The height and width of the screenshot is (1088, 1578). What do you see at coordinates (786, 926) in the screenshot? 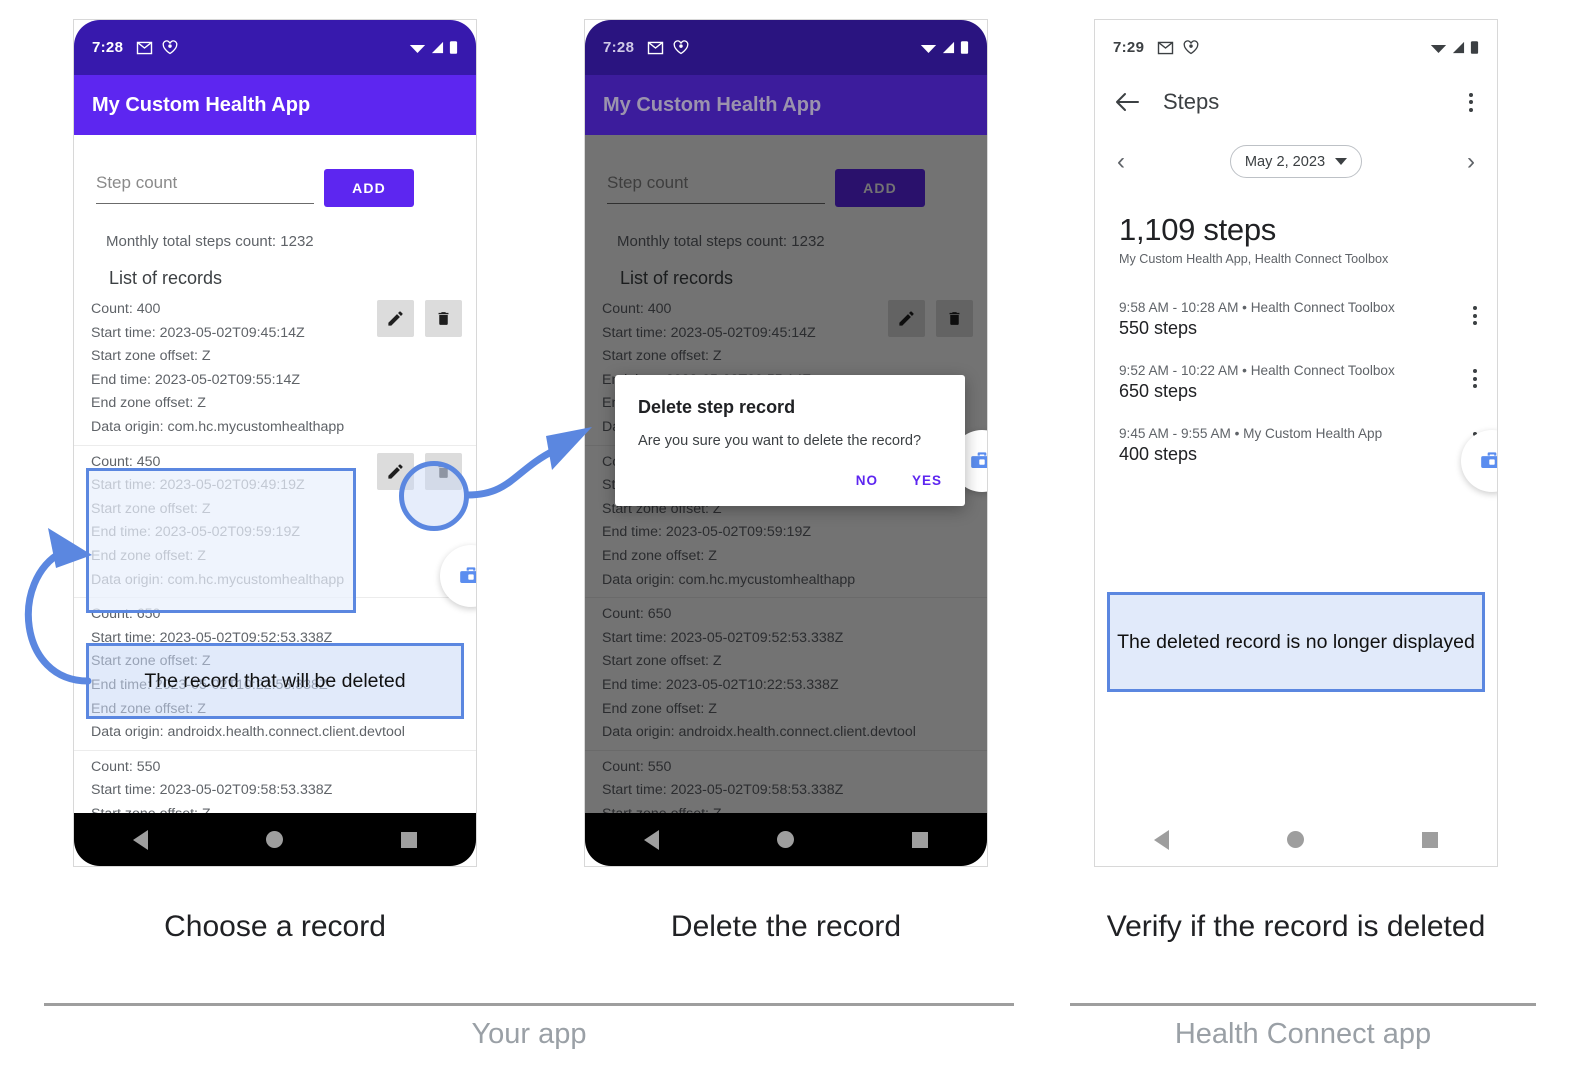
I see `caption-step-2: Delete the record` at bounding box center [786, 926].